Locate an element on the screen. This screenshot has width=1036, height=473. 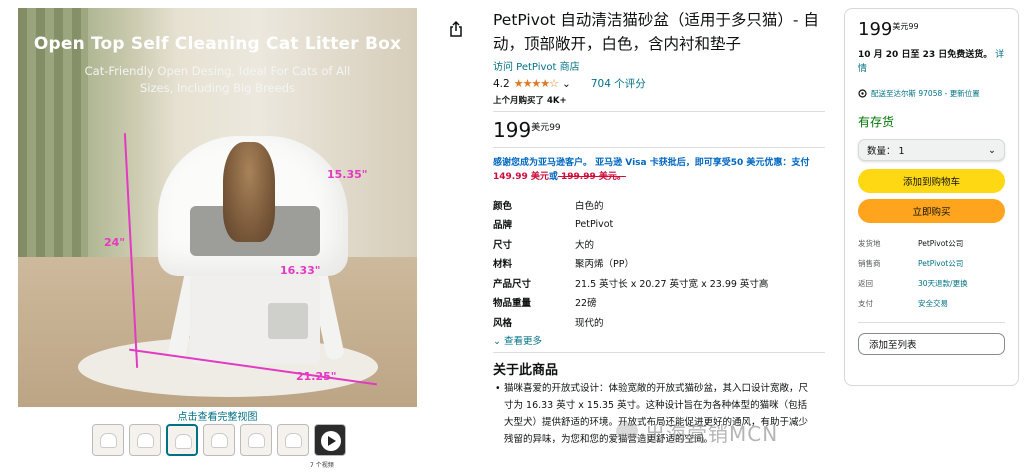
star-rating-icon: ★★★★☆ is located at coordinates (536, 83).